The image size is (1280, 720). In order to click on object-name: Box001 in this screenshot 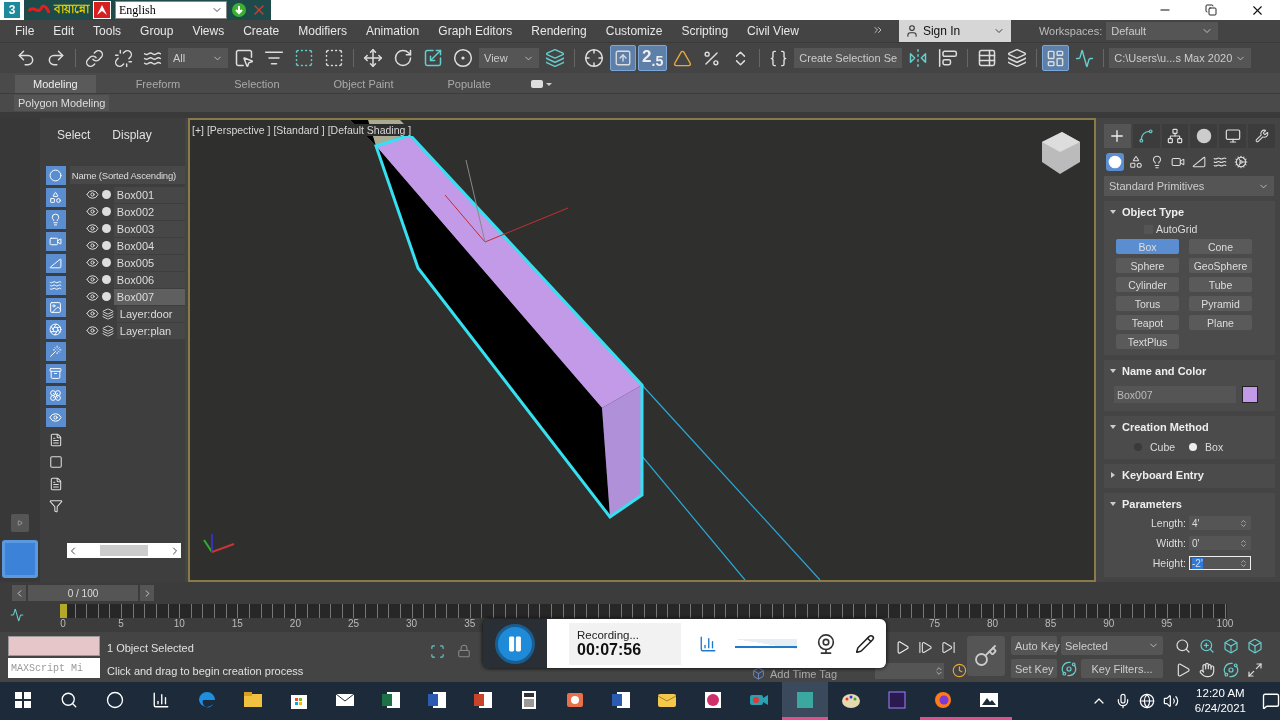, I will do `click(149, 194)`.